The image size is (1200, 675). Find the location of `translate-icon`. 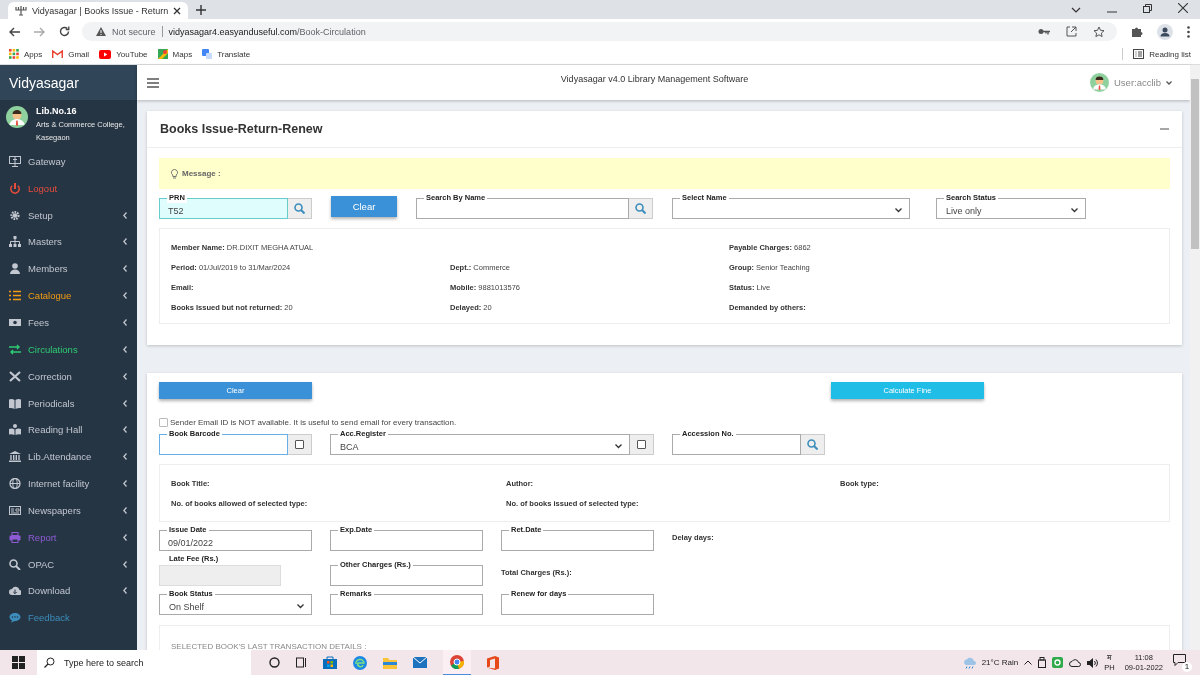

translate-icon is located at coordinates (207, 54).